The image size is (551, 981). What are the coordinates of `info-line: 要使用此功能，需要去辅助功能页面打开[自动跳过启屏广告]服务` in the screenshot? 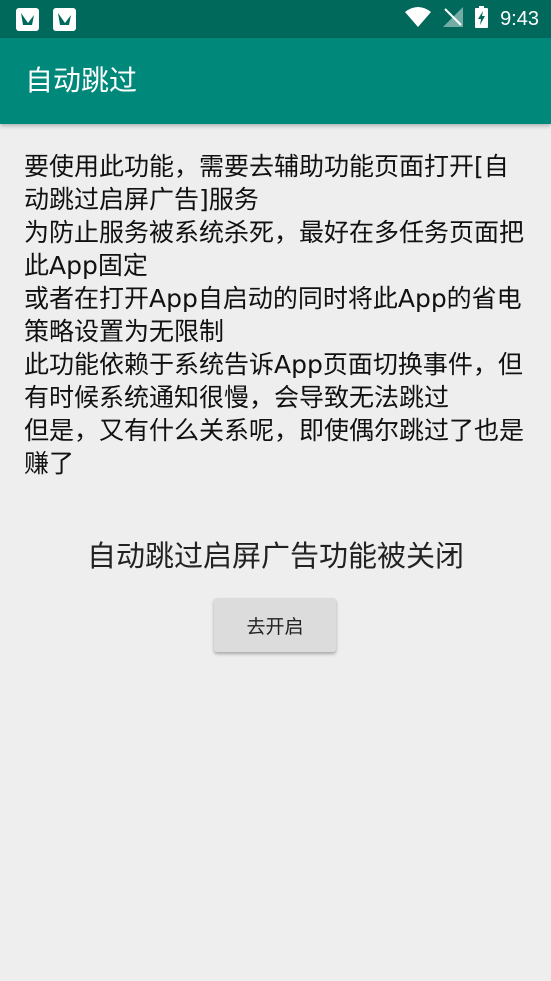 It's located at (266, 183).